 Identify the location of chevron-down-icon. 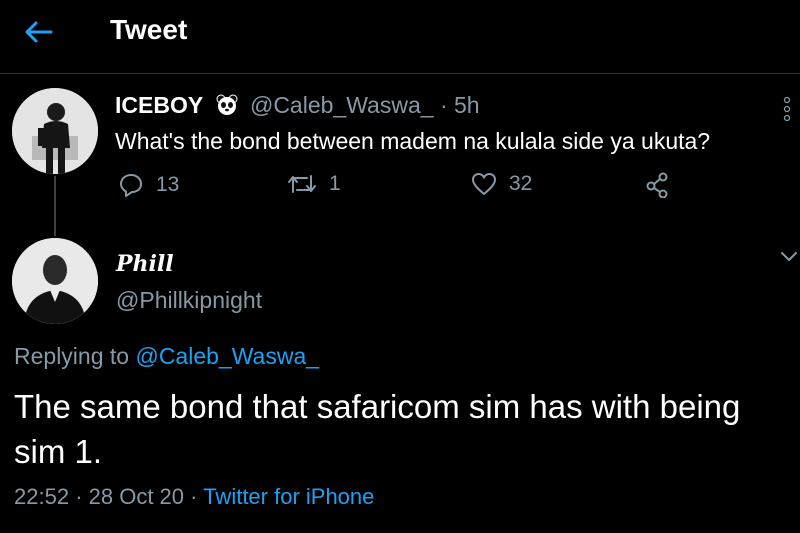
(789, 259).